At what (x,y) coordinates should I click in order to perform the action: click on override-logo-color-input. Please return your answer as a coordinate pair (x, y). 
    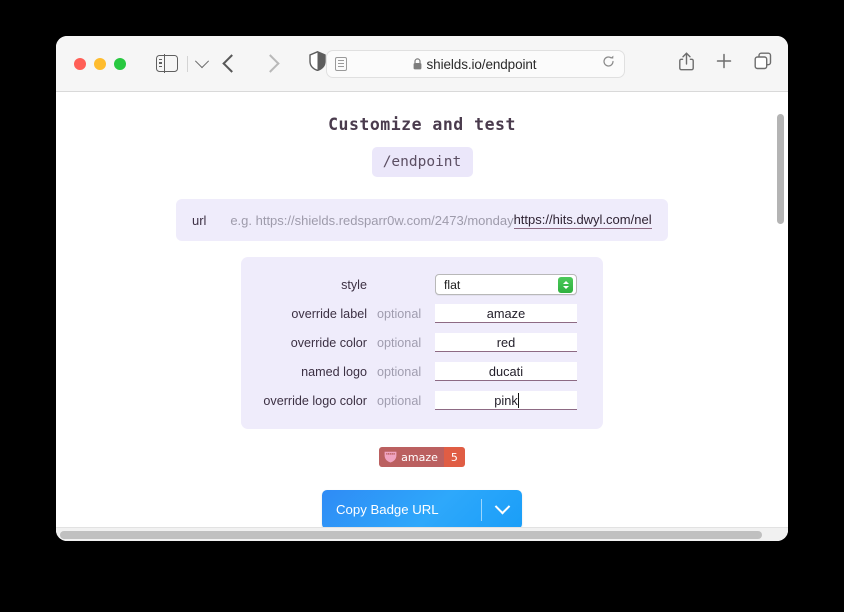
    Looking at the image, I should click on (506, 400).